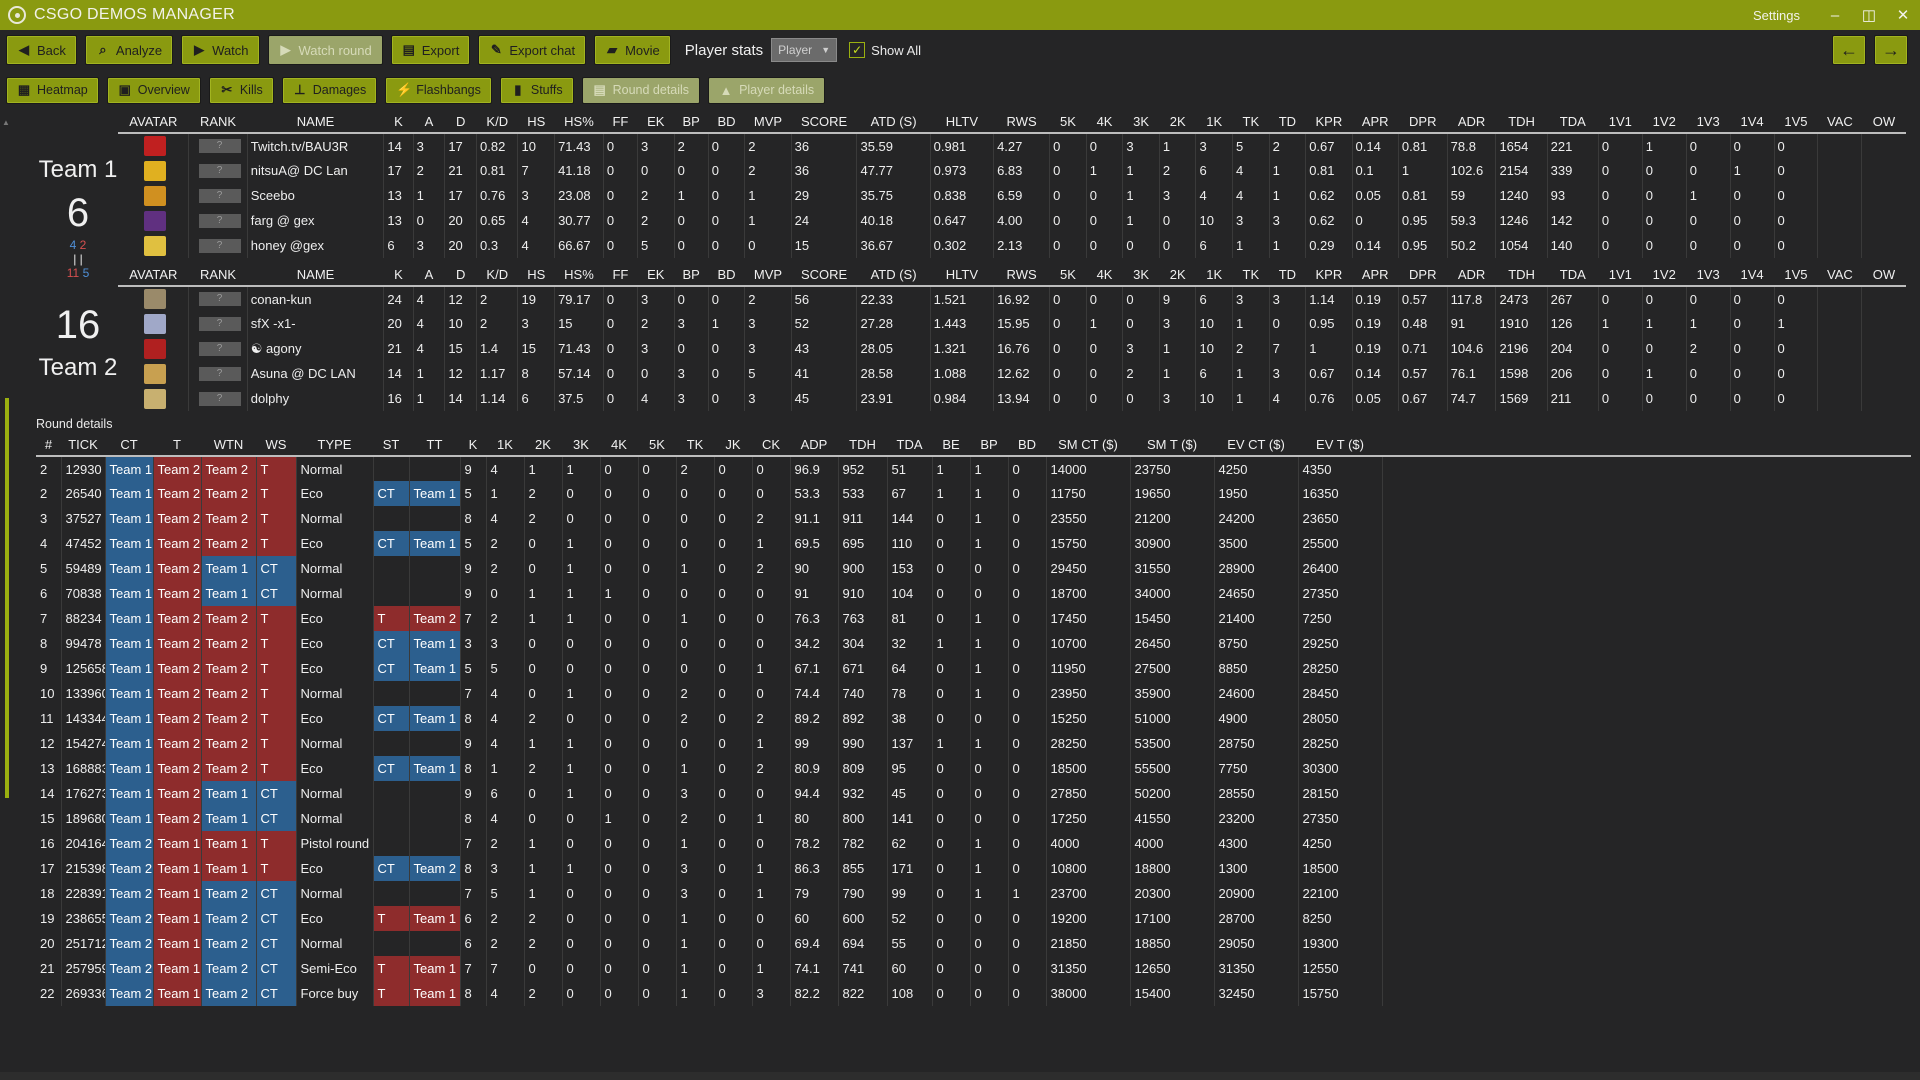  What do you see at coordinates (177, 445) in the screenshot?
I see `column-header: T` at bounding box center [177, 445].